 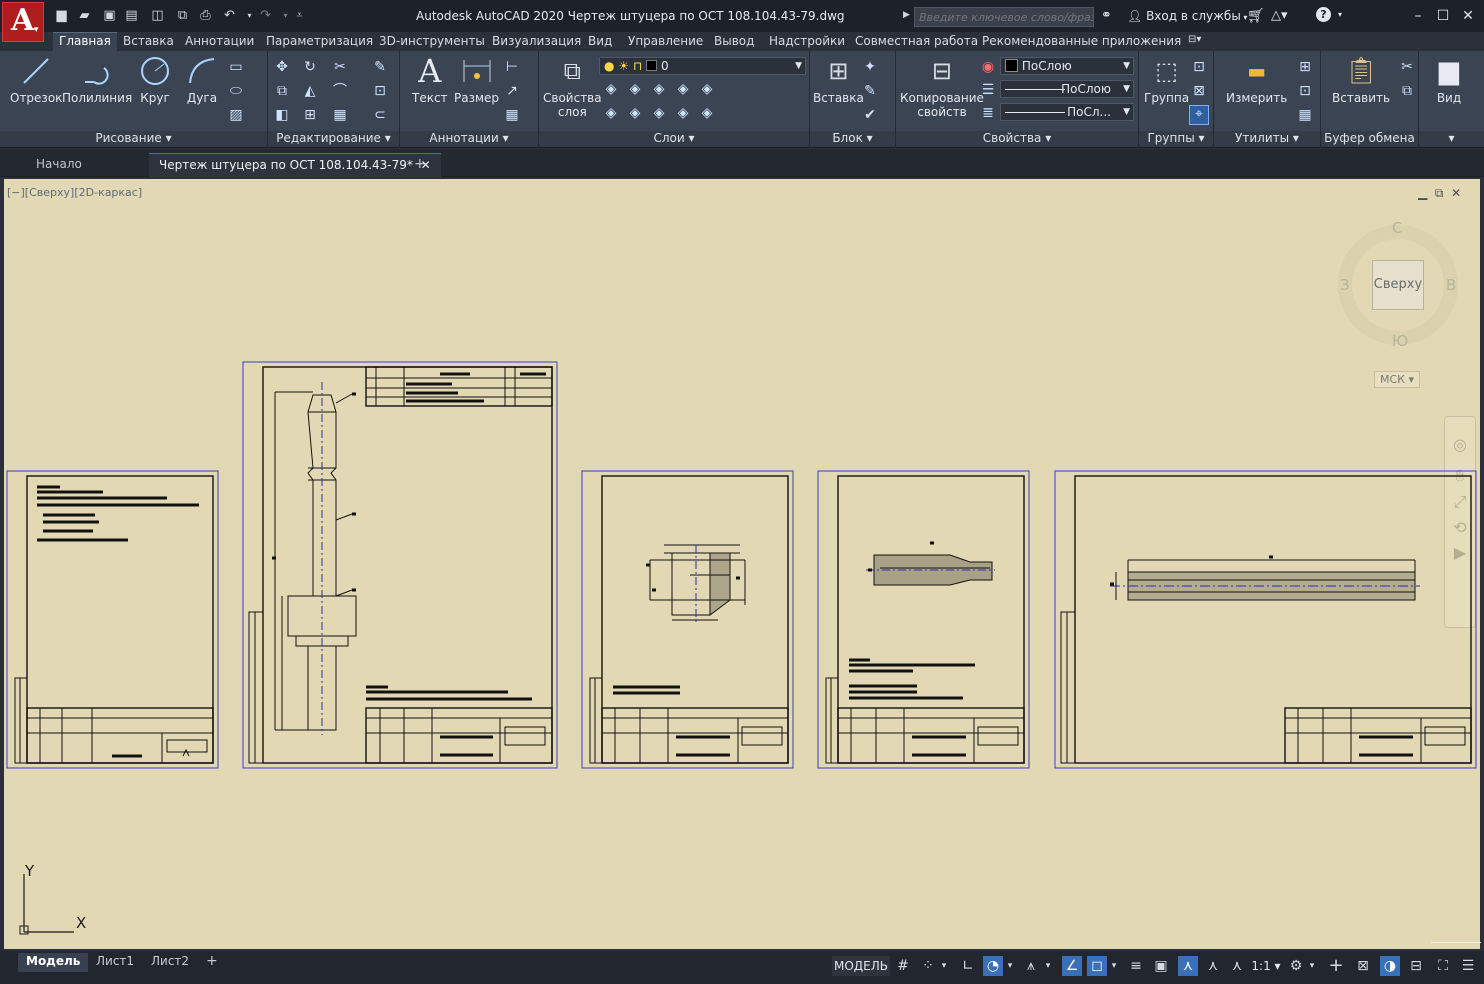 I want to click on annotation-scale-value: 1:1 ▾, so click(x=1266, y=966).